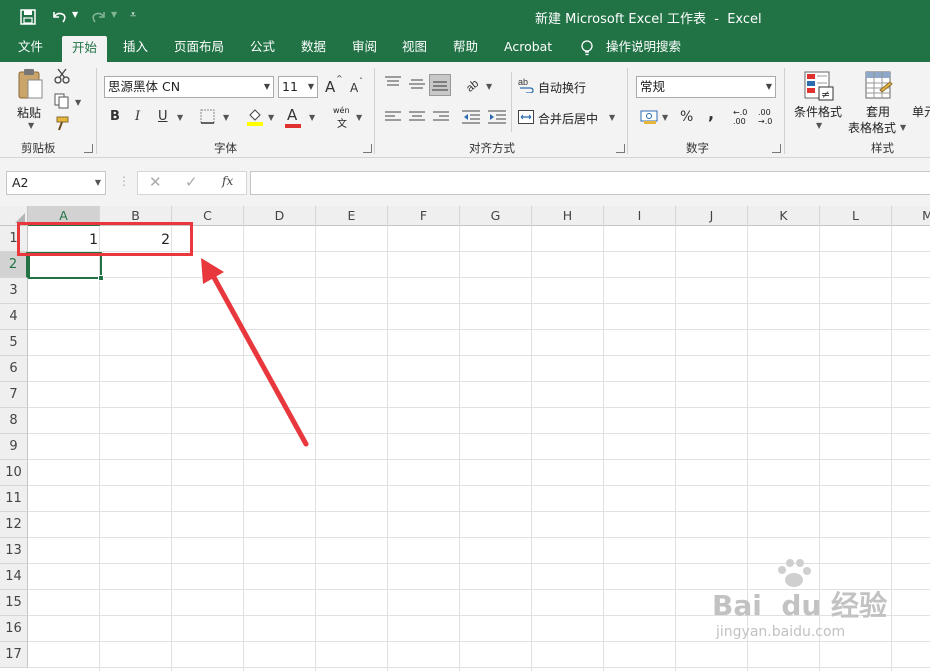 The width and height of the screenshot is (930, 671). What do you see at coordinates (489, 86) in the screenshot?
I see `orientation-dropdown-icon: ▼` at bounding box center [489, 86].